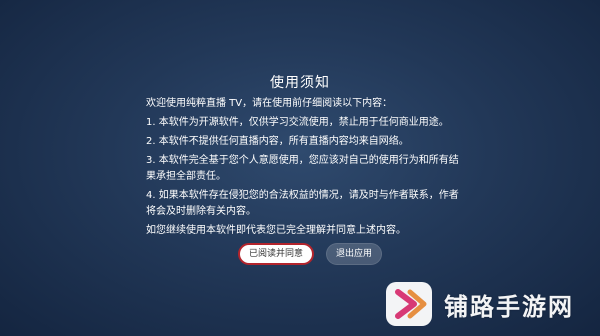 This screenshot has width=600, height=336. What do you see at coordinates (277, 141) in the screenshot?
I see `notice-item-2: 2. 本软件不提供任何直播内容，所有直播内容均来自网络。` at bounding box center [277, 141].